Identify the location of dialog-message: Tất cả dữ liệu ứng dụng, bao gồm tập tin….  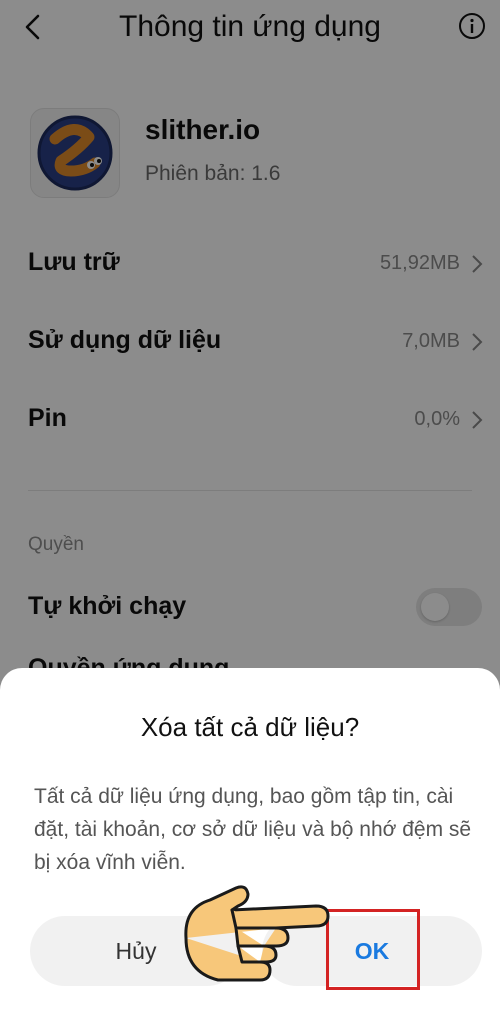
(253, 829).